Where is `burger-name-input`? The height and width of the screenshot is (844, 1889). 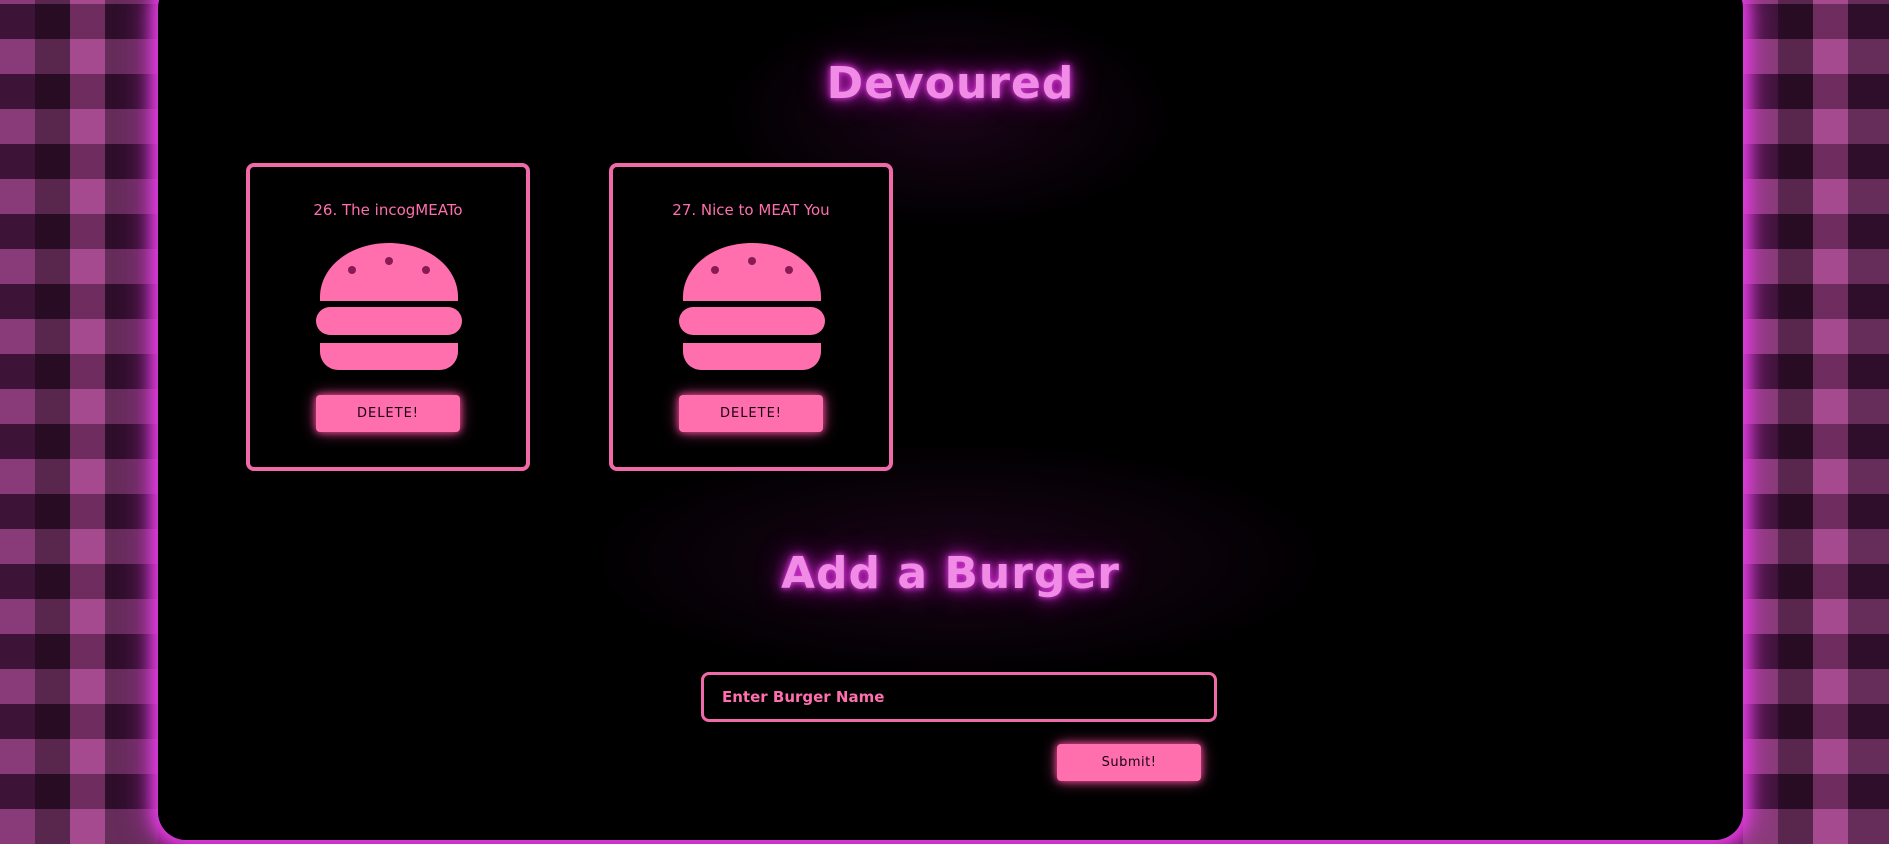
burger-name-input is located at coordinates (959, 697).